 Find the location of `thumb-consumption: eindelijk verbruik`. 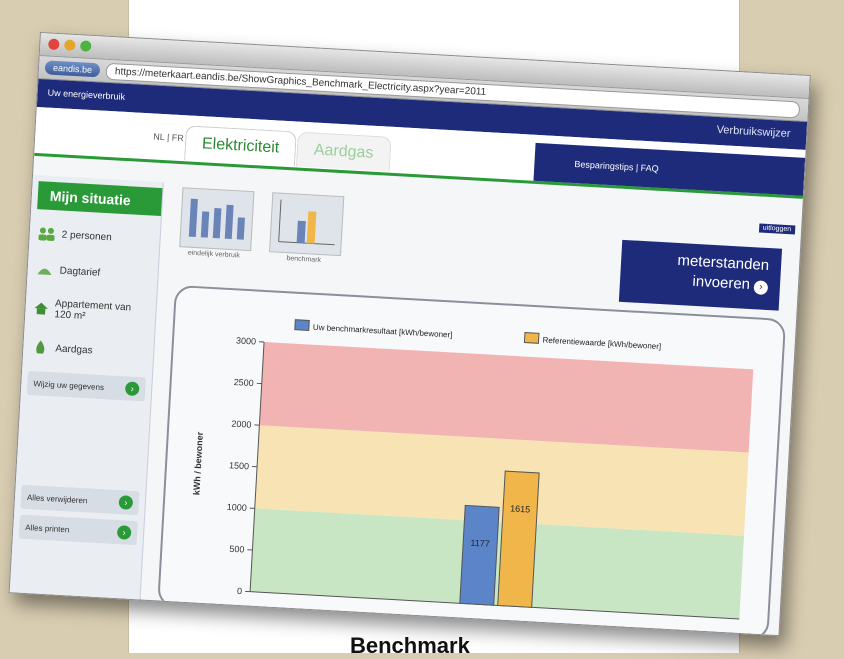

thumb-consumption: eindelijk verbruik is located at coordinates (216, 223).